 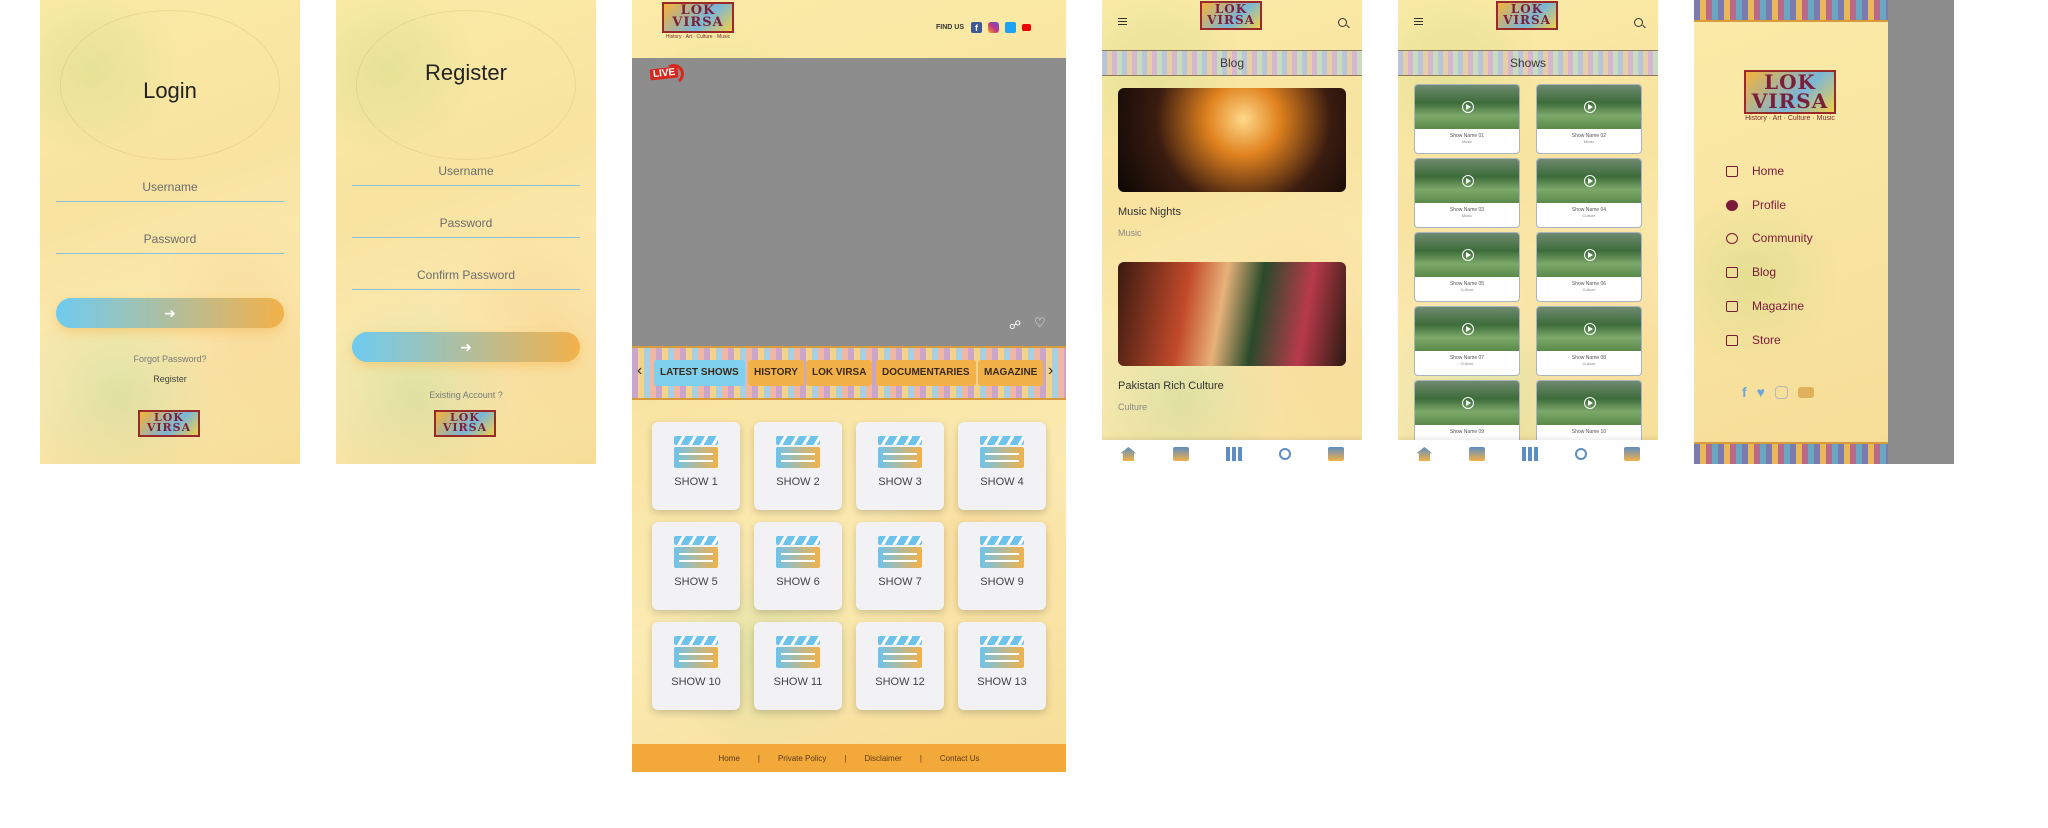 What do you see at coordinates (798, 566) in the screenshot?
I see `show-card: SHOW 6` at bounding box center [798, 566].